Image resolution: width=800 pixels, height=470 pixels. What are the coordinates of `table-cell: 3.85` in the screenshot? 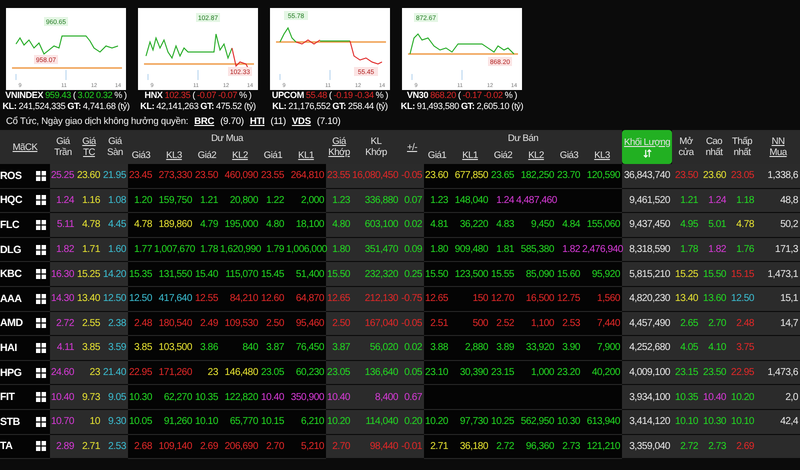 It's located at (91, 348).